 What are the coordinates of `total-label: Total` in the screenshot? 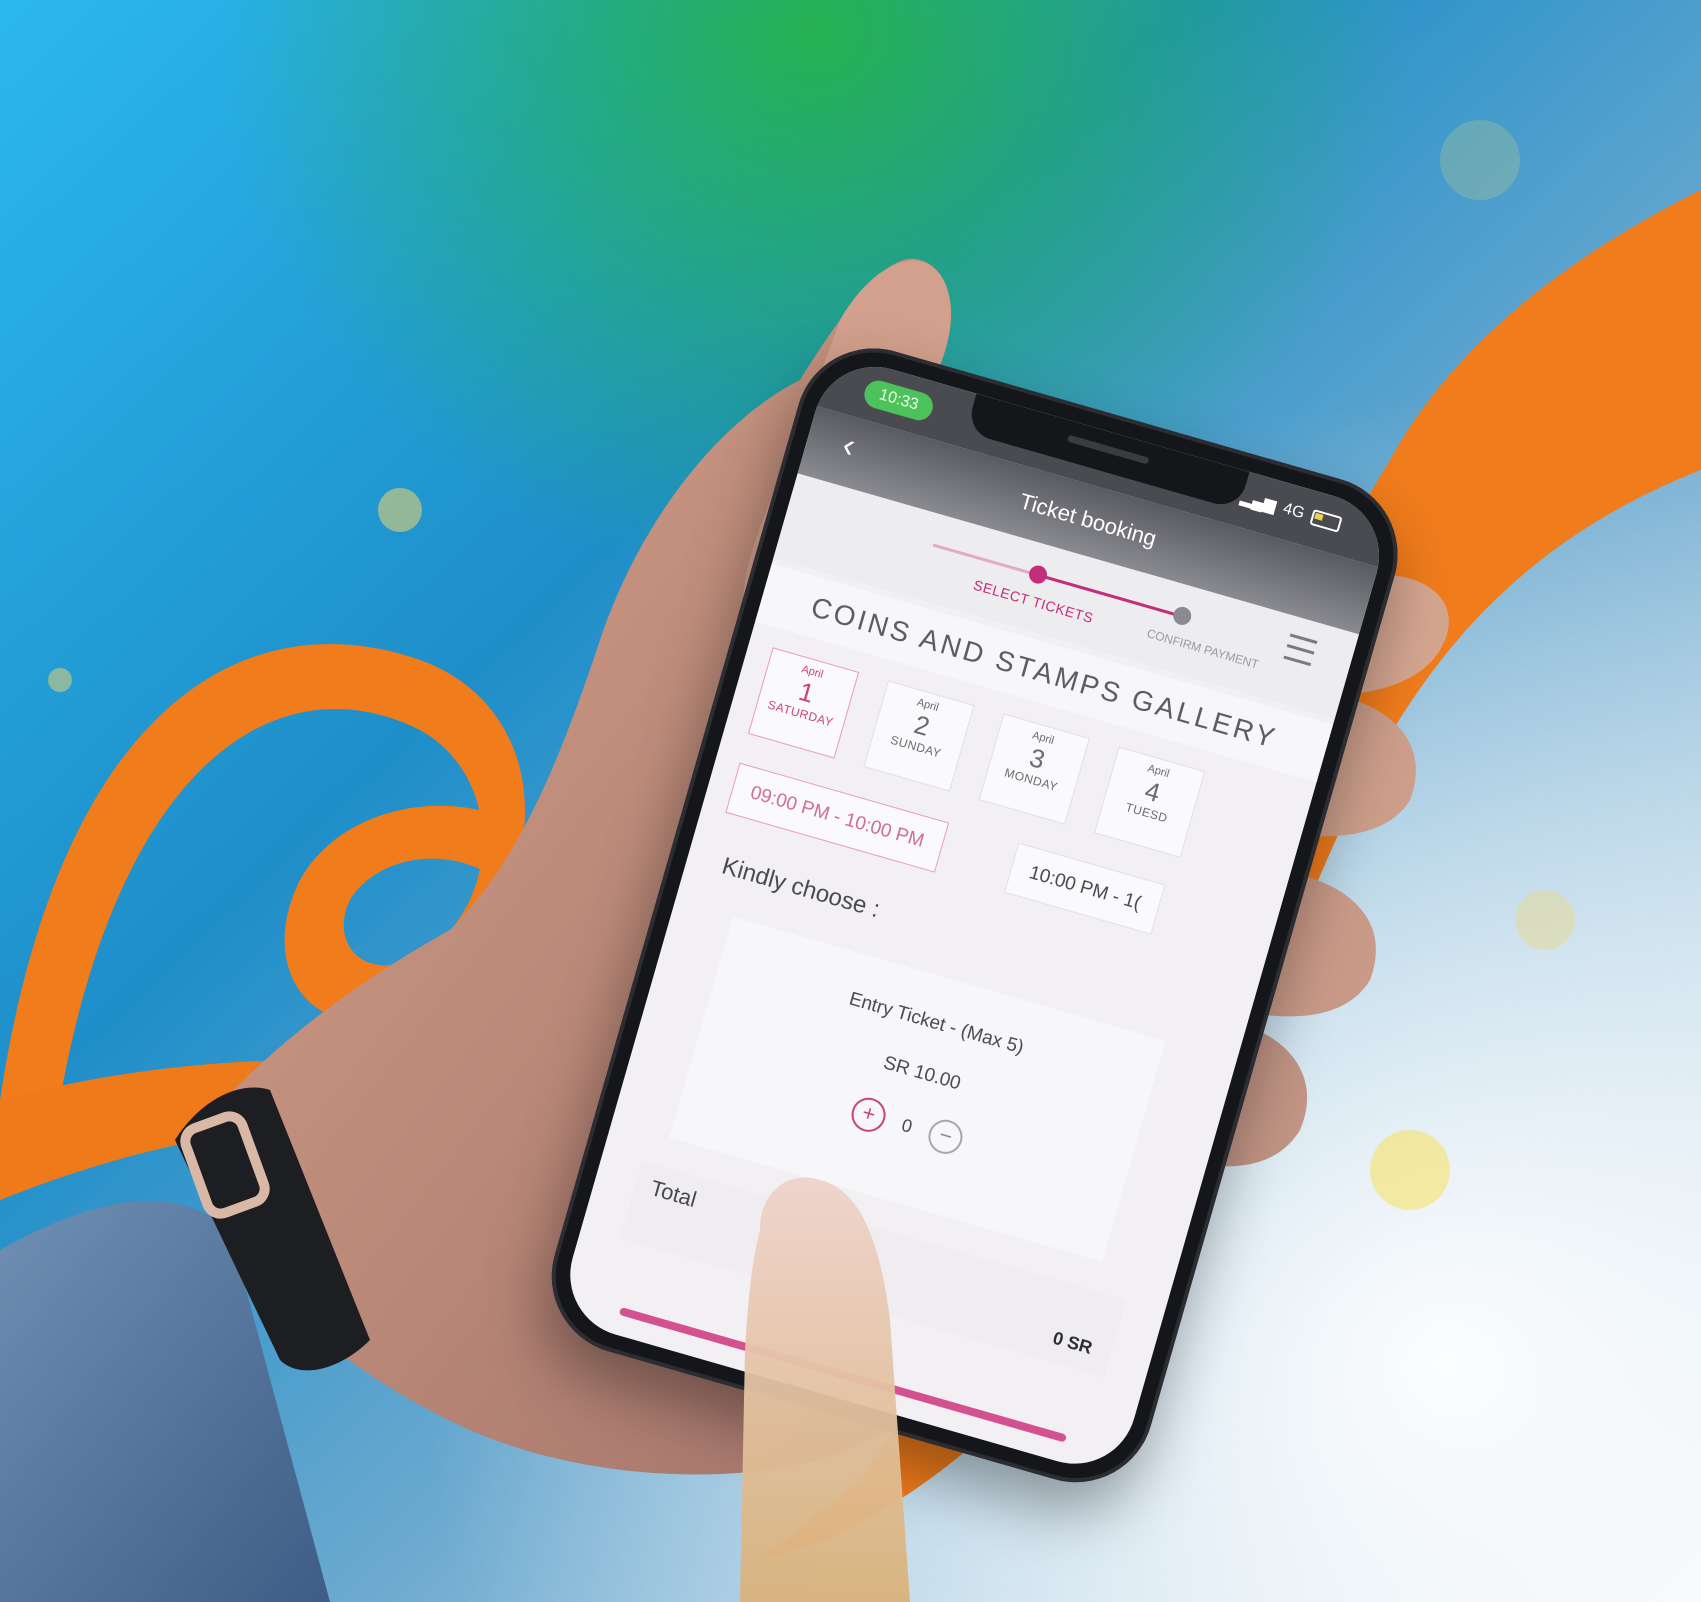 It's located at (673, 1194).